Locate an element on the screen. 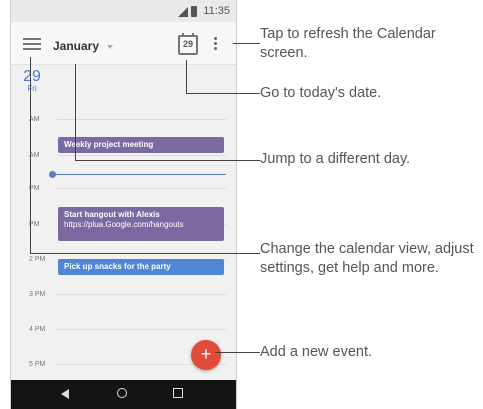 Image resolution: width=483 pixels, height=409 pixels. event-title: Start hangout with Alexis is located at coordinates (112, 214).